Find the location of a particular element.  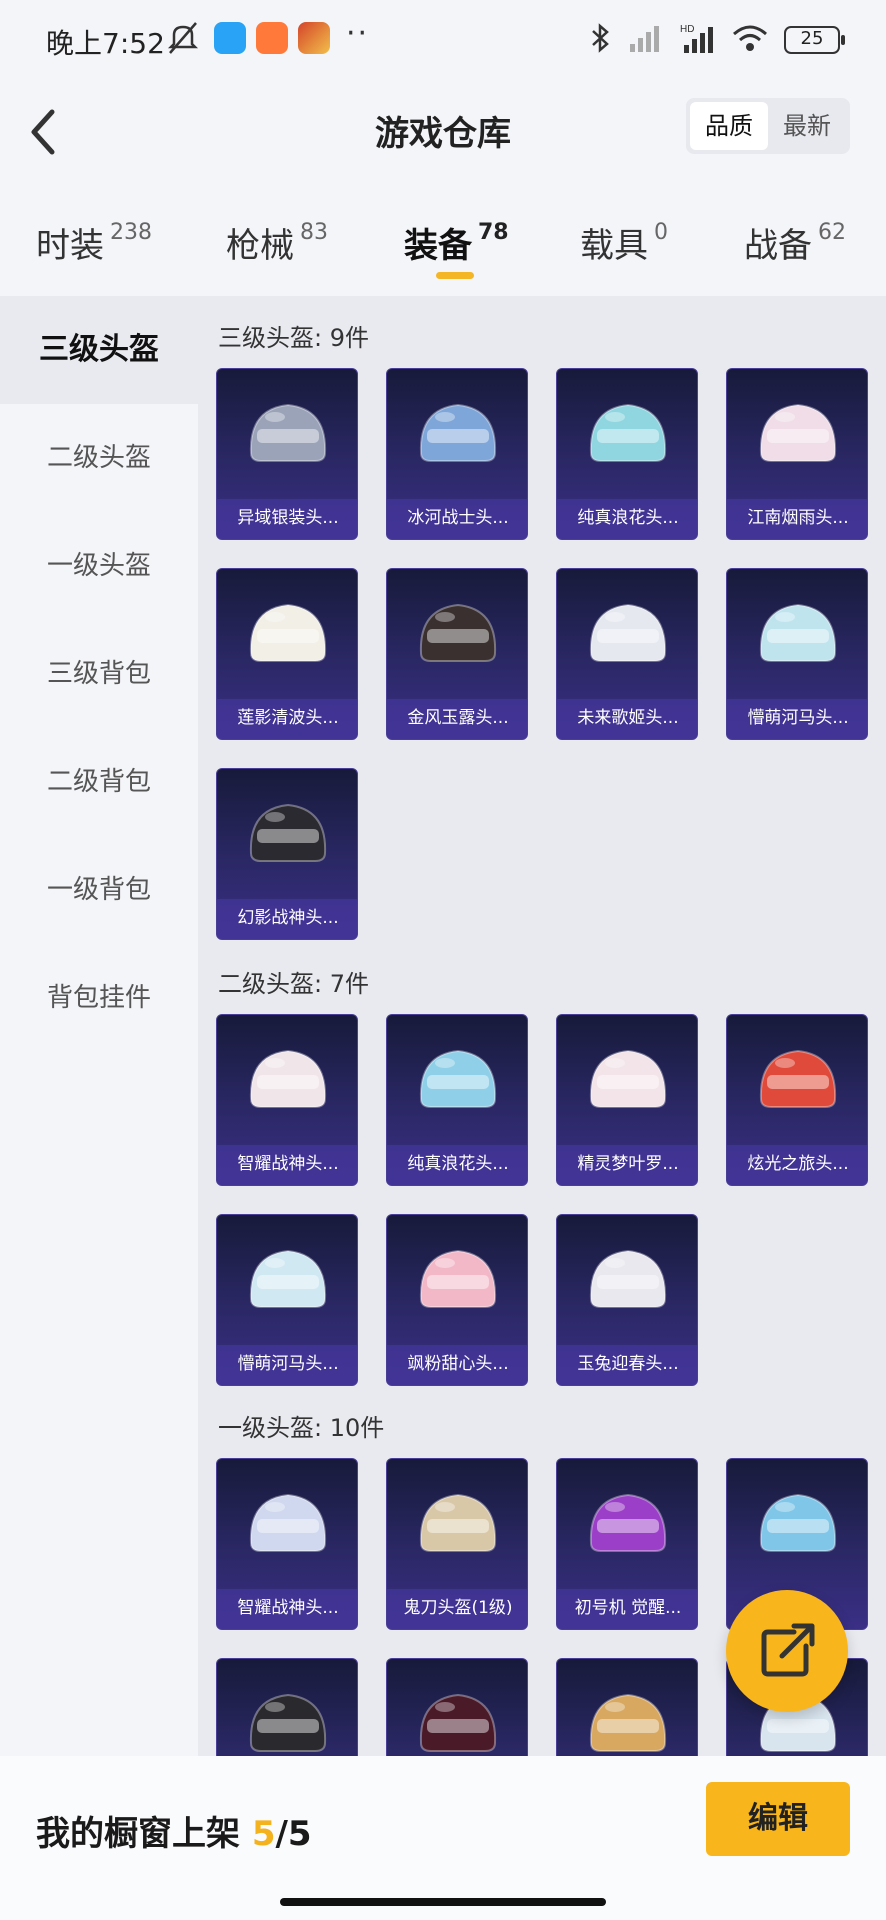

sidebar-item-level3-backpack: 三级背包 is located at coordinates (99, 674).